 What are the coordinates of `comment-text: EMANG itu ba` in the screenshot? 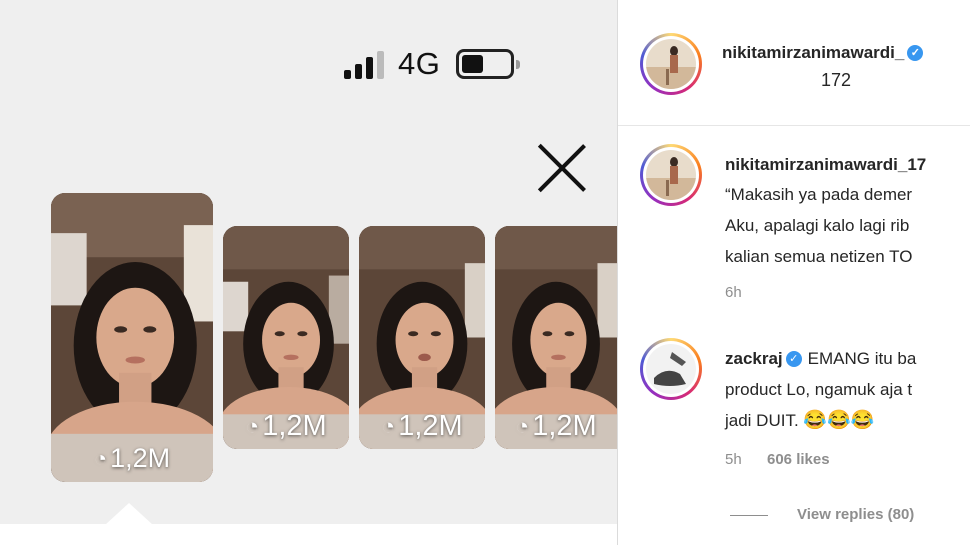 It's located at (862, 358).